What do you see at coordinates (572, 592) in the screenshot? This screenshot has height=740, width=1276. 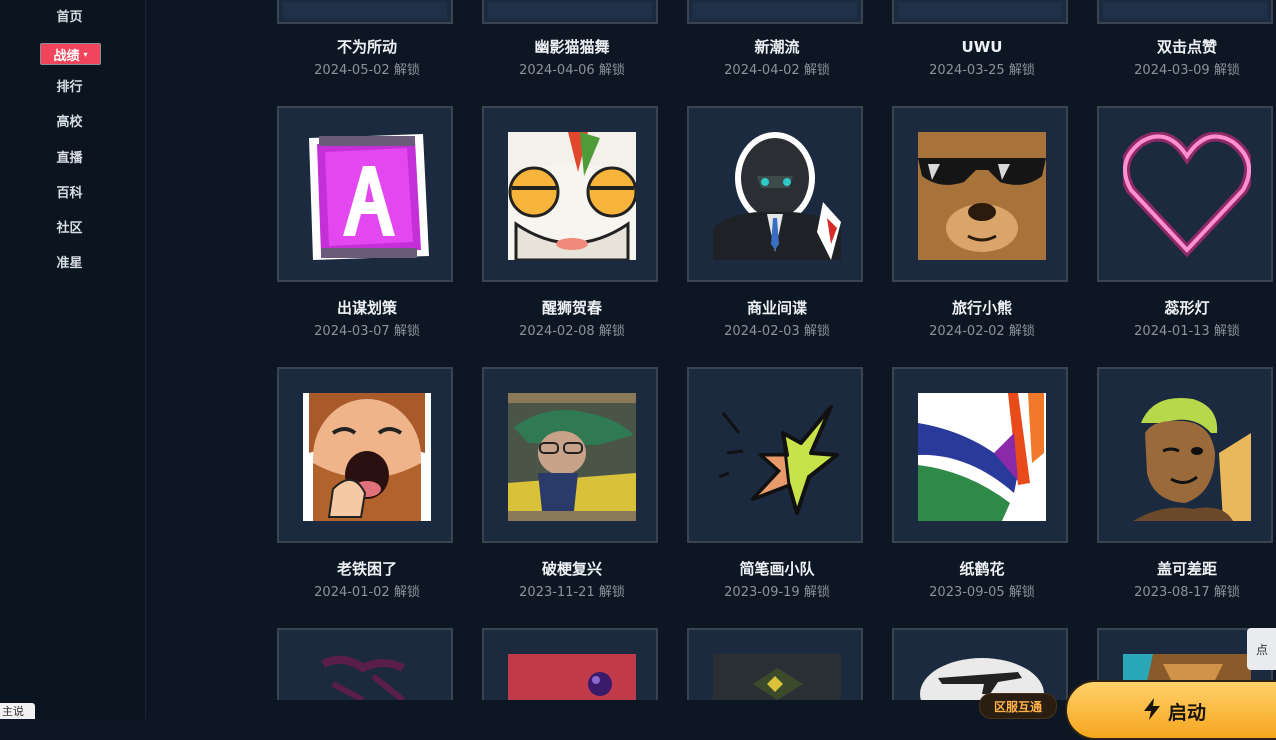 I see `spray-unlock-date: 2023-11-21 解锁` at bounding box center [572, 592].